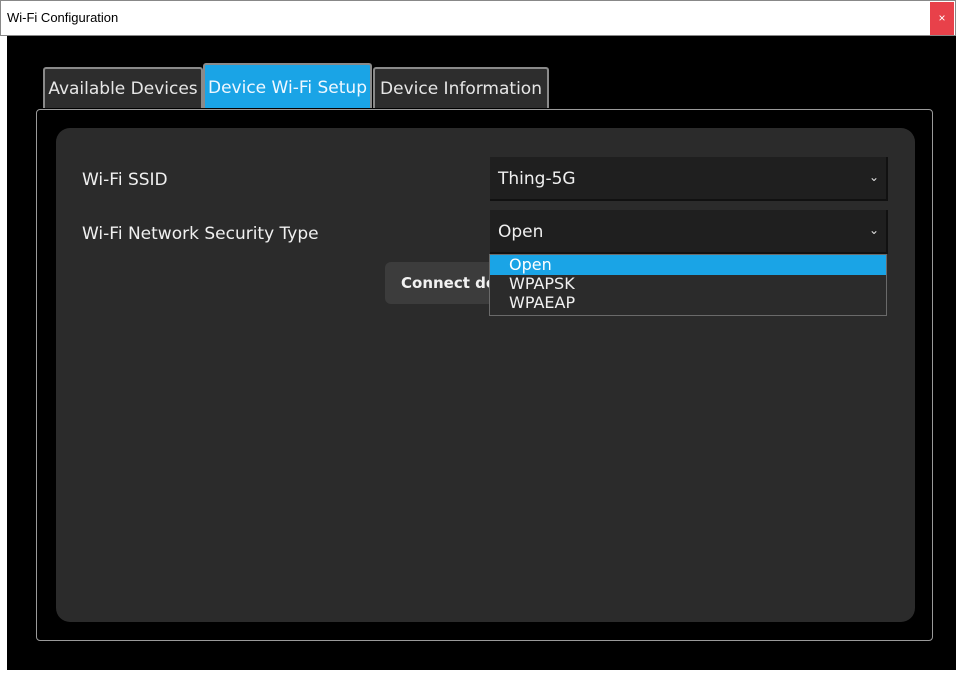 The width and height of the screenshot is (956, 673). I want to click on close-button: ×, so click(942, 18).